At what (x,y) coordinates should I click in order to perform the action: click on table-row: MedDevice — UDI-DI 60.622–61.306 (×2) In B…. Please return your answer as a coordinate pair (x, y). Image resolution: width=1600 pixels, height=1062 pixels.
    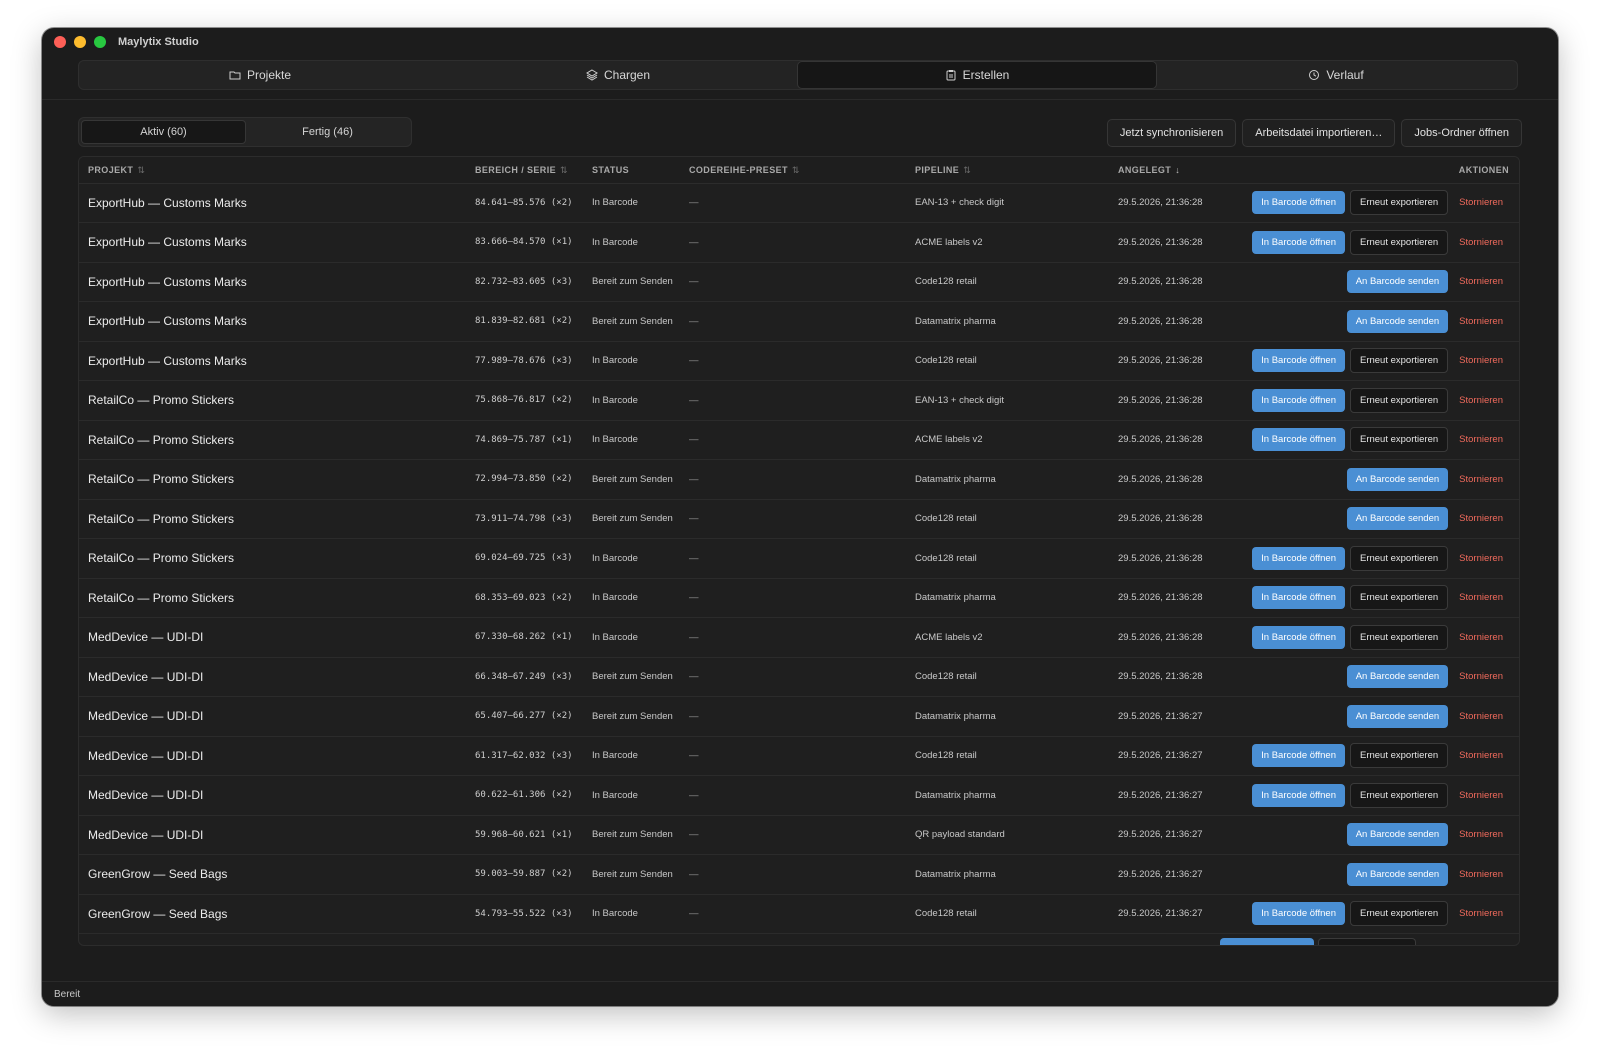
    Looking at the image, I should click on (799, 796).